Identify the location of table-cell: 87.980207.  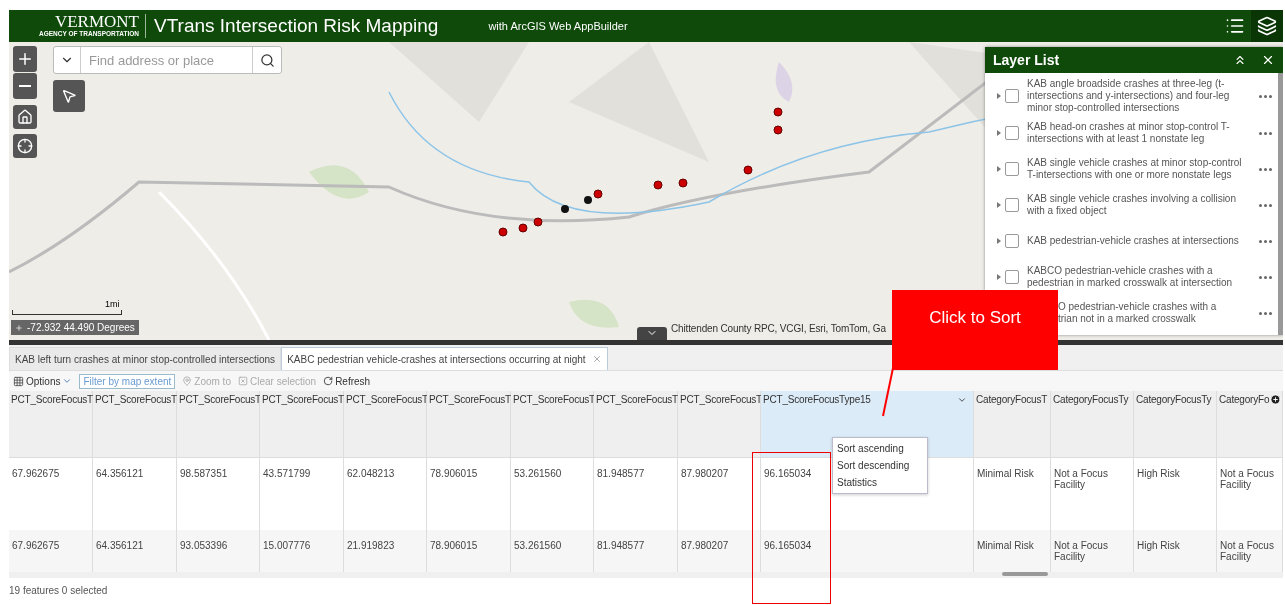
(719, 551).